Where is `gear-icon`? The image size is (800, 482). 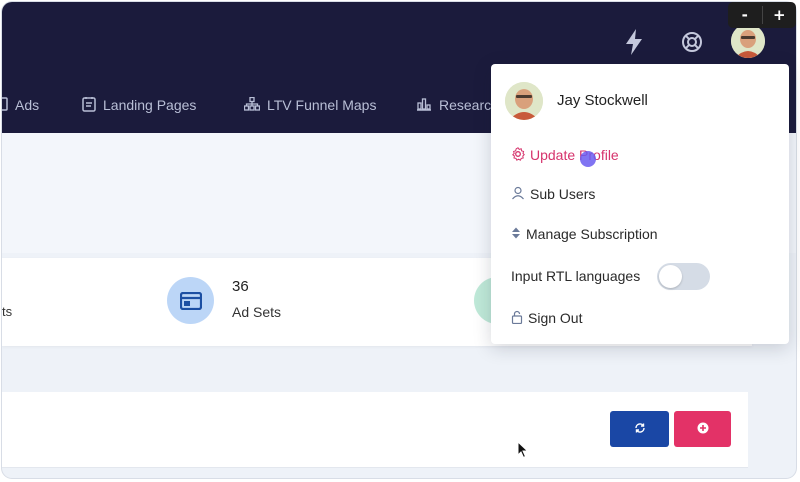
gear-icon is located at coordinates (518, 155).